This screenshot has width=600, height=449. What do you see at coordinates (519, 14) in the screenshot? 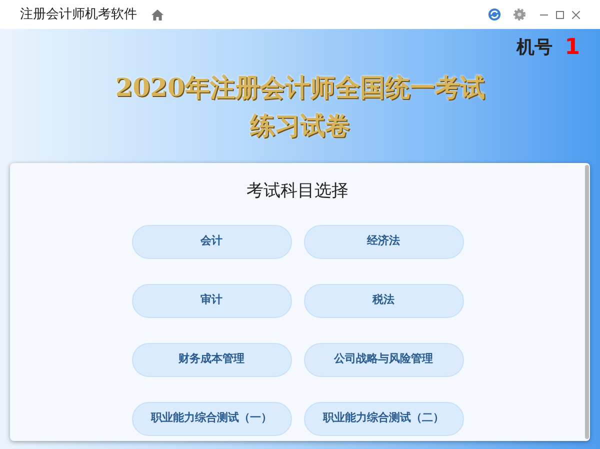
I see `settings-icon` at bounding box center [519, 14].